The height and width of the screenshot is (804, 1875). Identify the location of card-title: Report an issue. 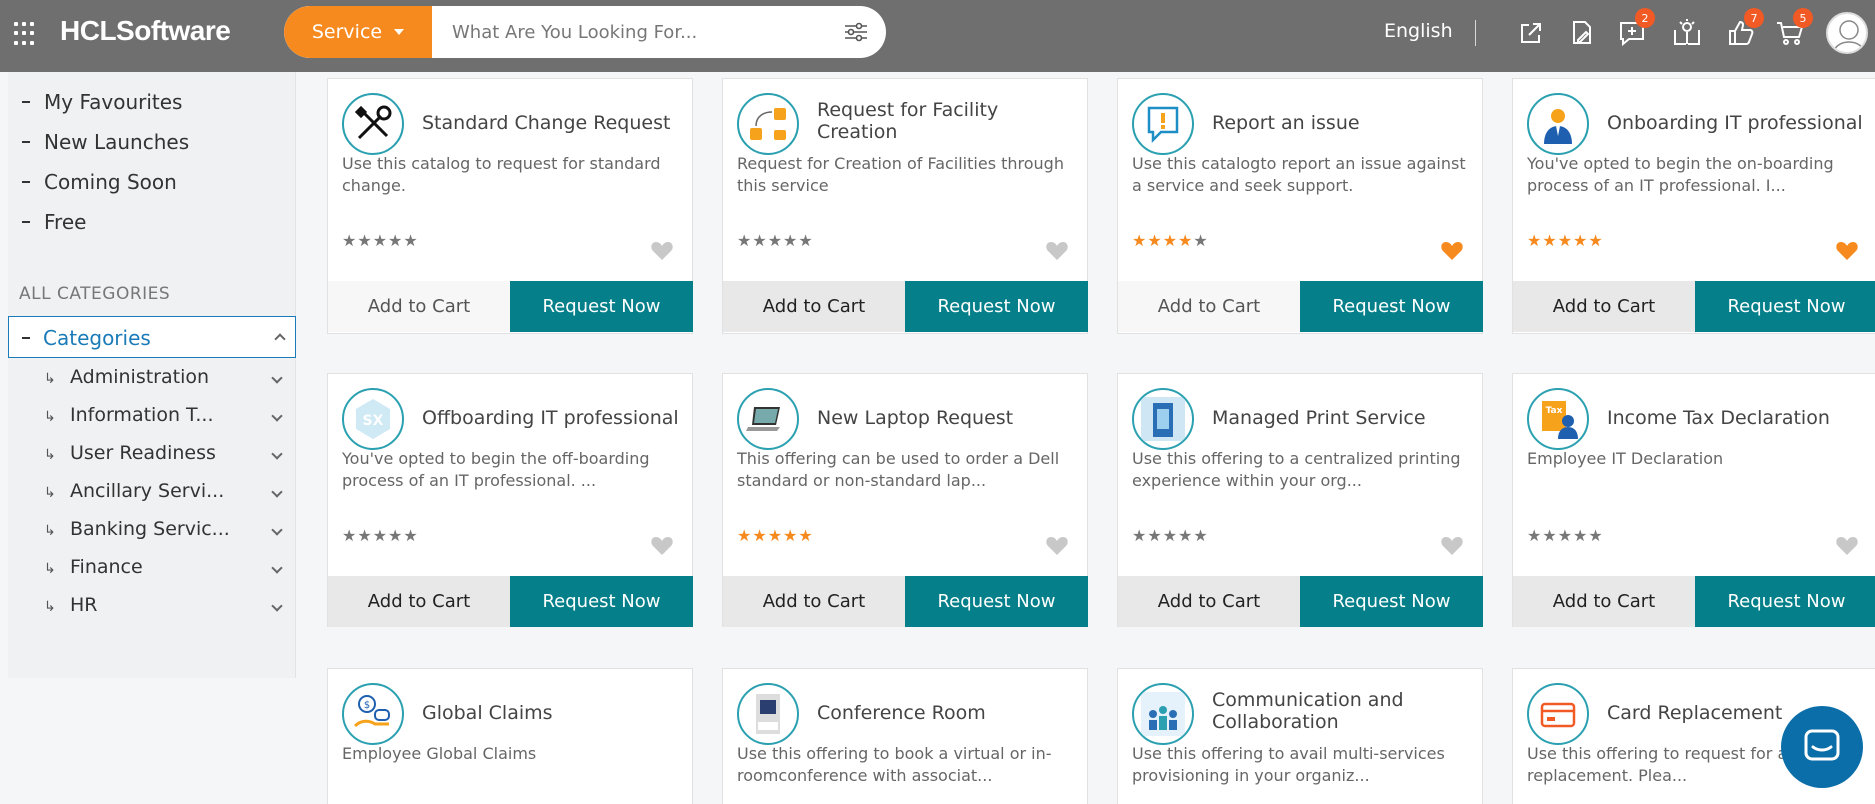
(1342, 123).